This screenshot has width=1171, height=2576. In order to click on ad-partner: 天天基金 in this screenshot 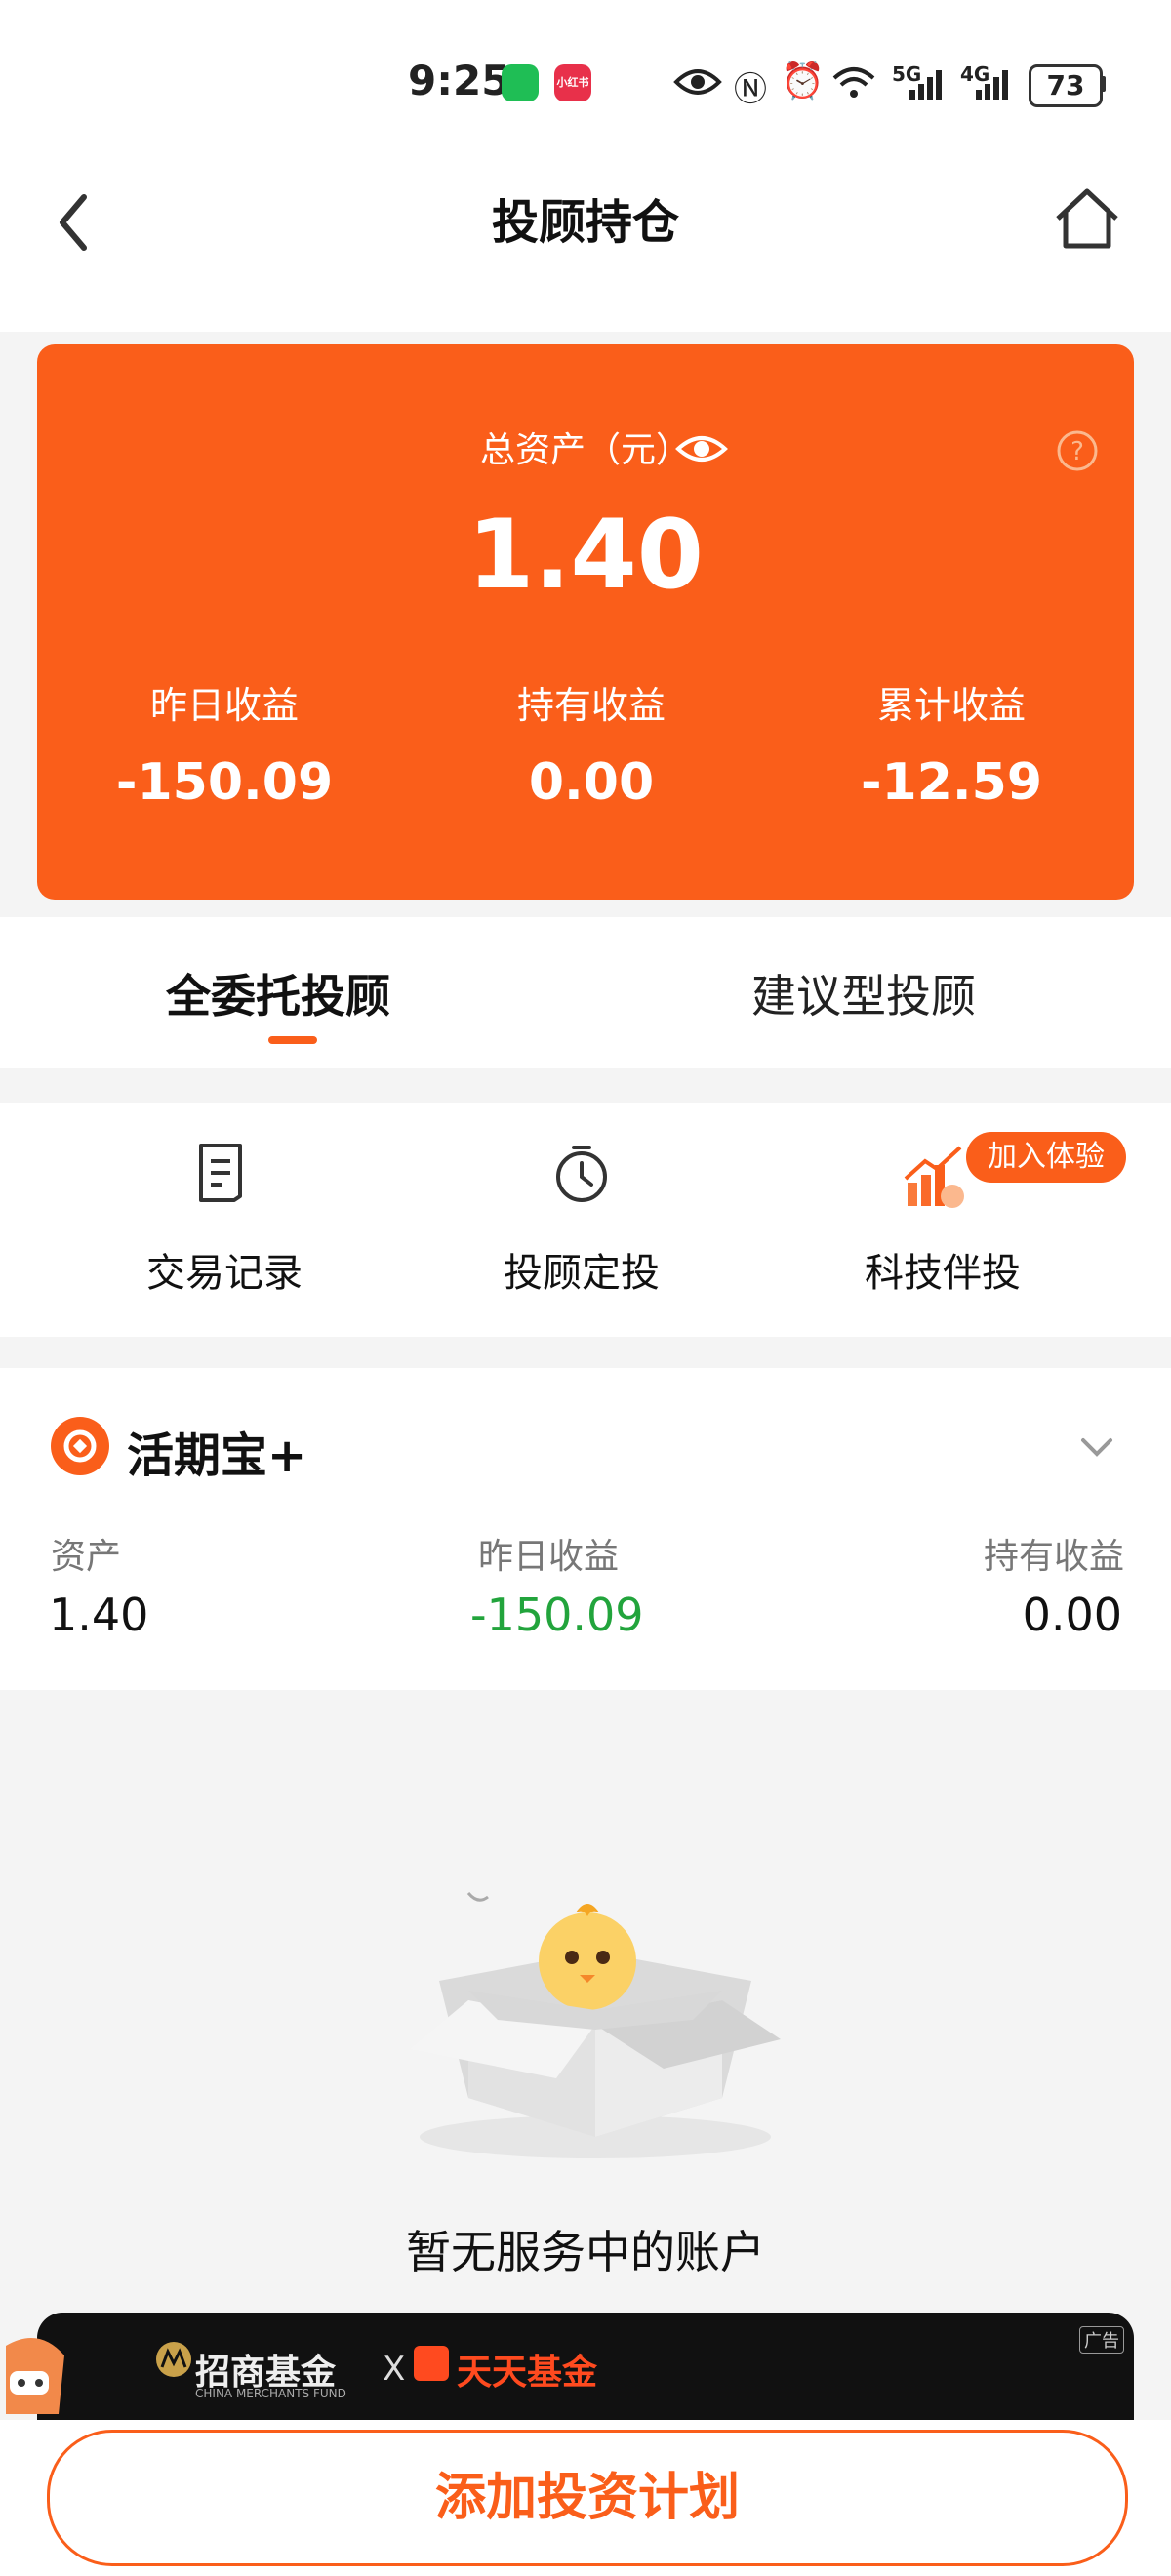, I will do `click(527, 2373)`.